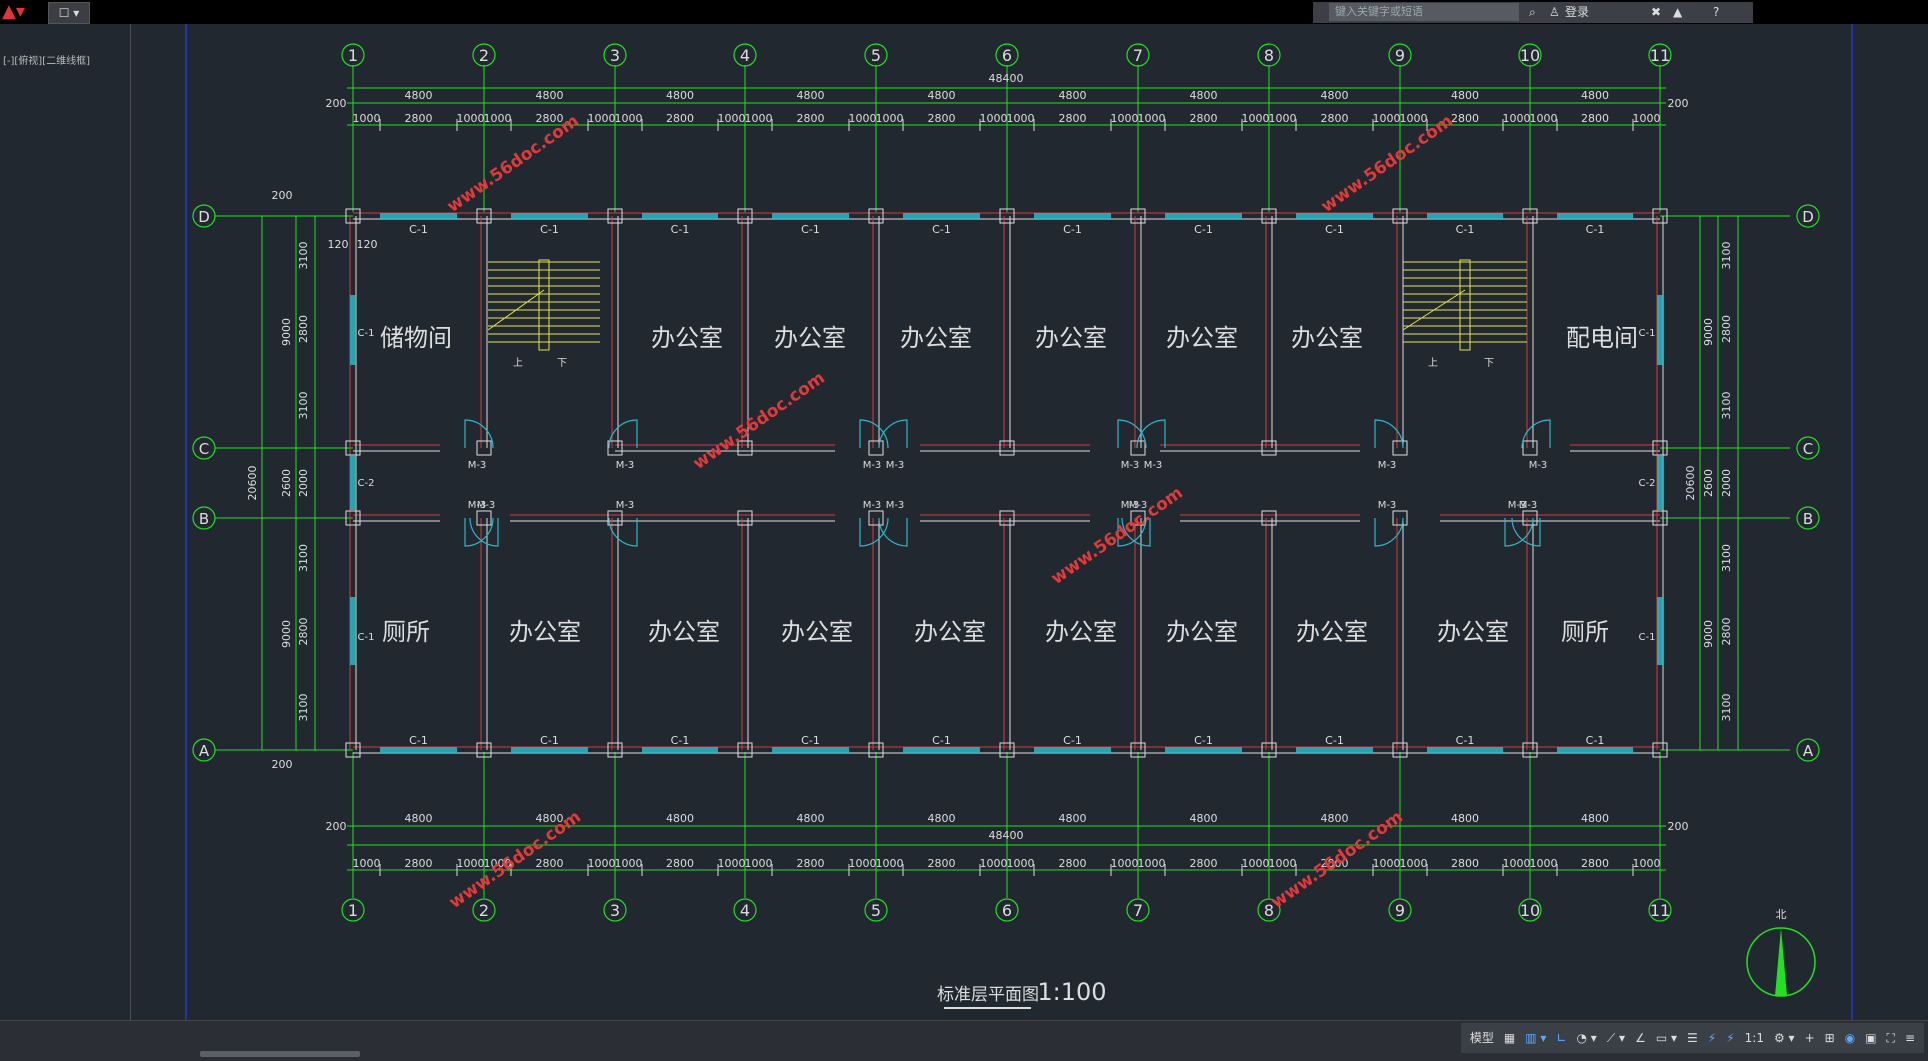 The height and width of the screenshot is (1061, 1928). Describe the element at coordinates (1754, 1038) in the screenshot. I see `scale-value: 1:1` at that location.